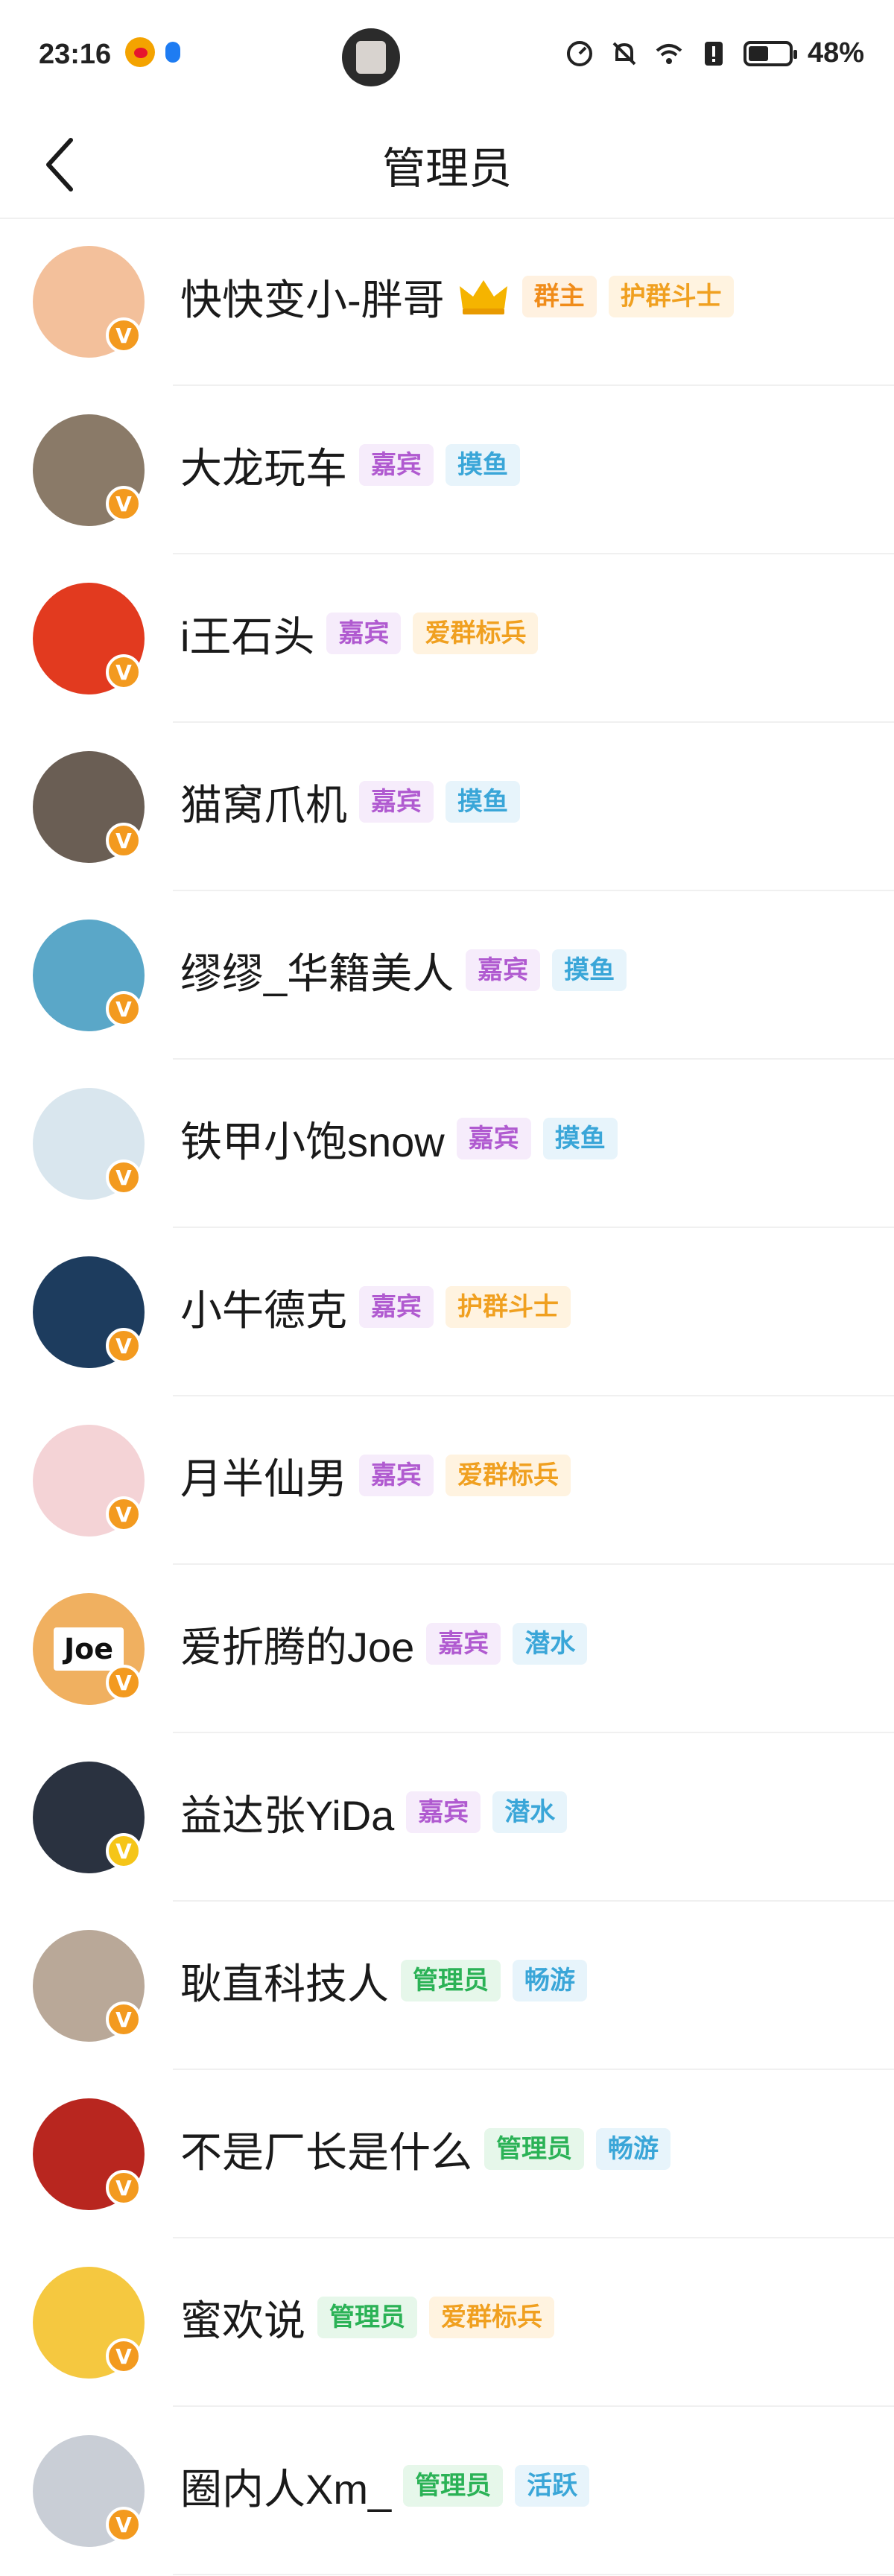 Image resolution: width=894 pixels, height=2576 pixels. I want to click on member-info: 蜜欢说 管理员 爱群标兵, so click(367, 2317).